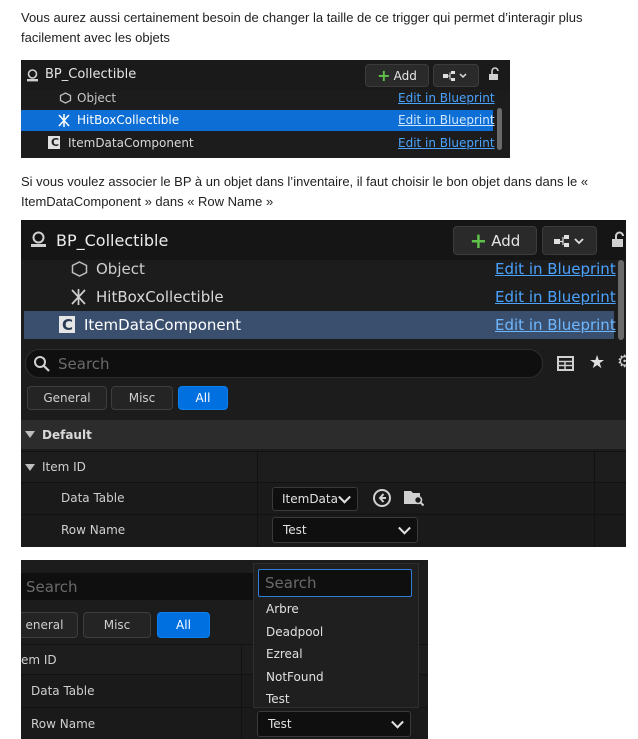 The height and width of the screenshot is (739, 638). I want to click on property-row-data-table: Data Table ItemData, so click(323, 498).